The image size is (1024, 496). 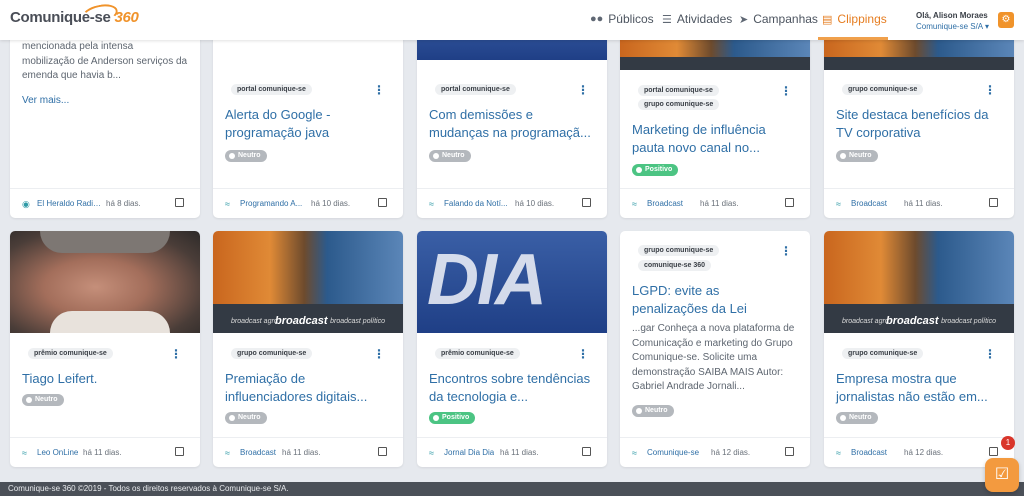 I want to click on user-org: Comunique-se S/A ▾, so click(x=952, y=26).